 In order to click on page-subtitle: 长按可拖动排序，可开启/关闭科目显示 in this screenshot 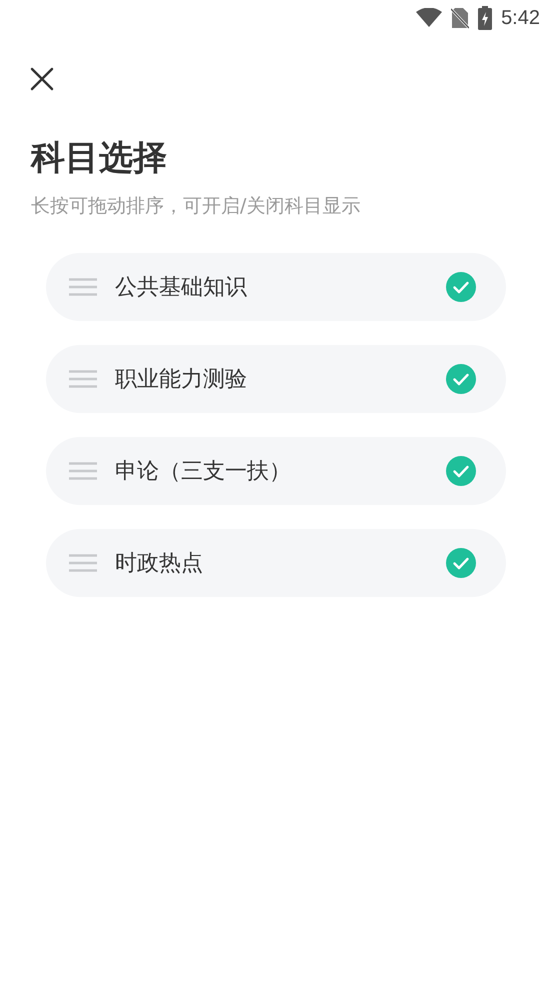, I will do `click(196, 206)`.